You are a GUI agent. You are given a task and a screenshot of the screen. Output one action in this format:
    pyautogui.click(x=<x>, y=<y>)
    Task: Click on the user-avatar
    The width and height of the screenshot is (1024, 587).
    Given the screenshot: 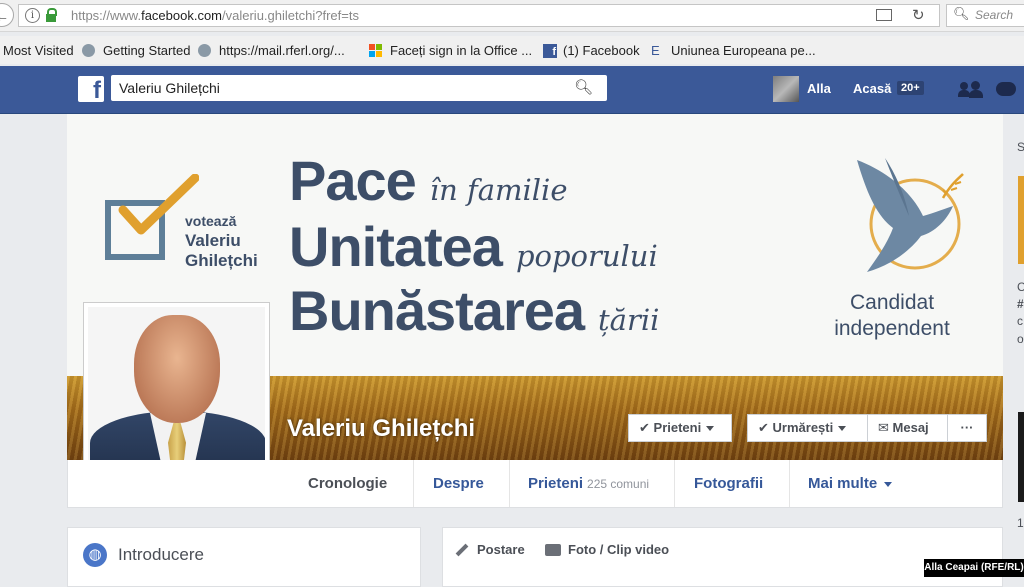 What is the action you would take?
    pyautogui.click(x=786, y=89)
    